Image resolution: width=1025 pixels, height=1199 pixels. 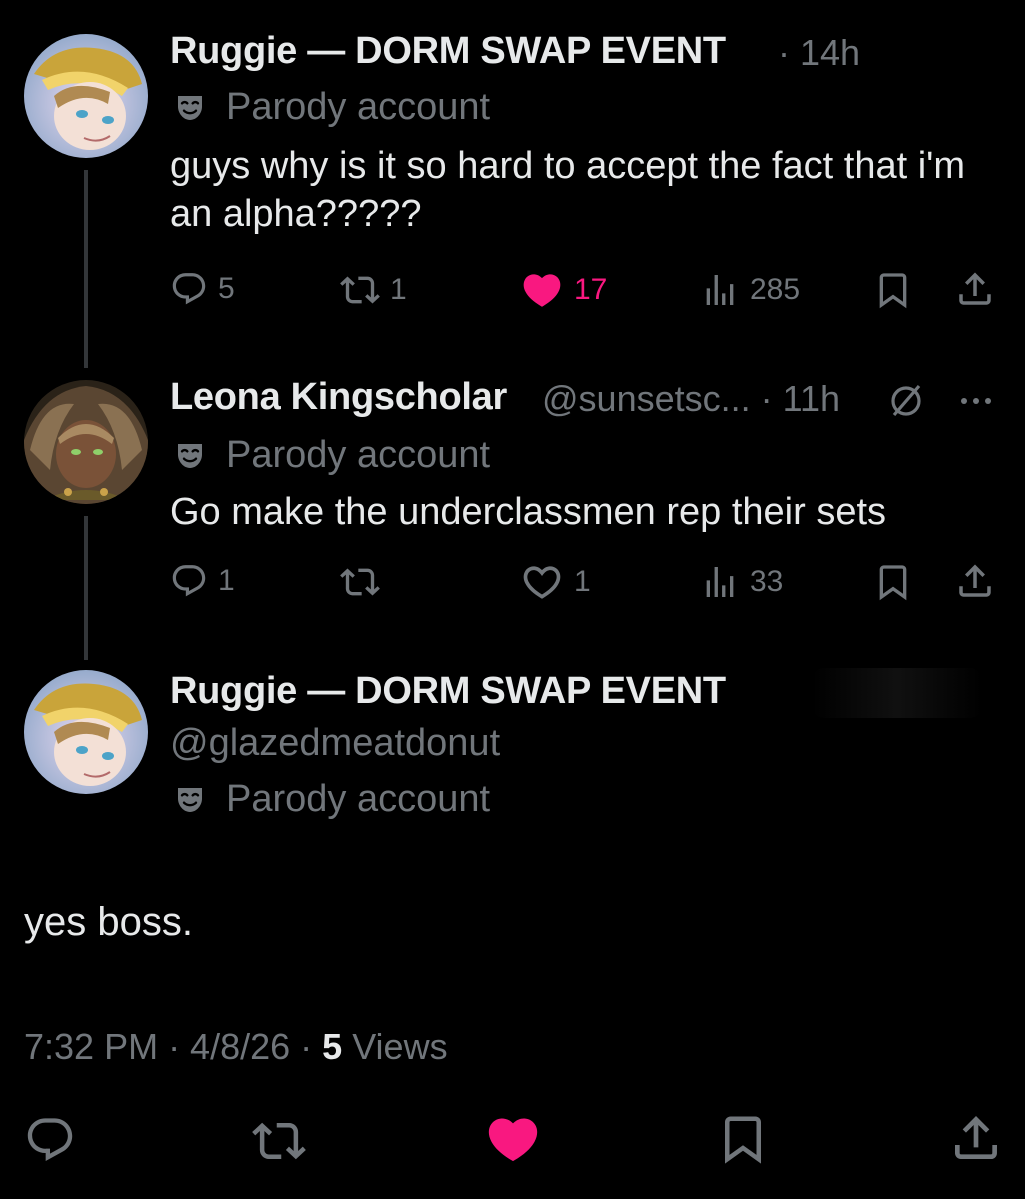 I want to click on like-count: 17, so click(x=591, y=289).